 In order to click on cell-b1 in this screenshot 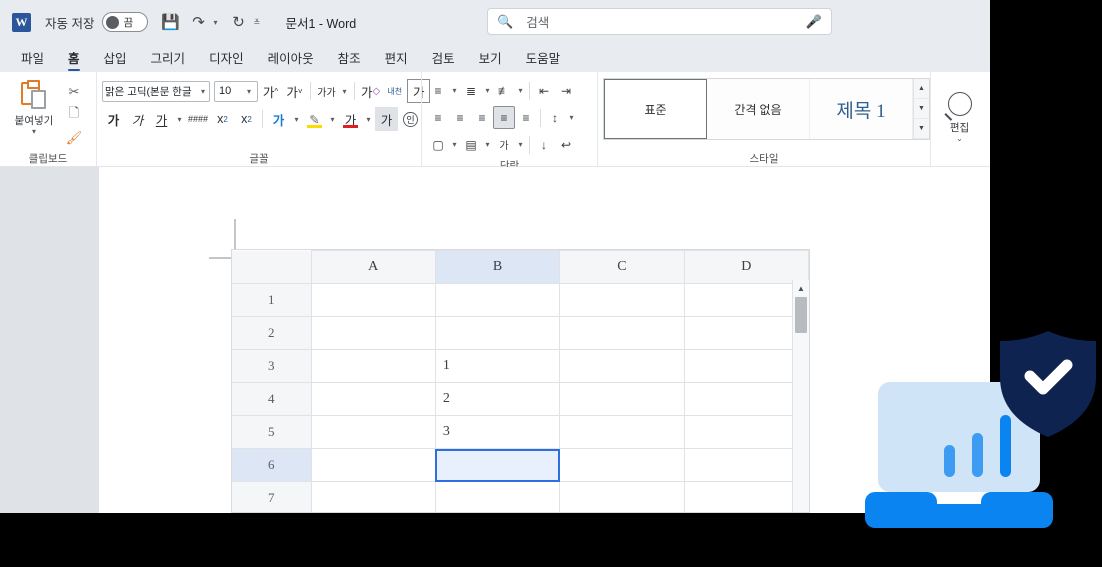, I will do `click(497, 300)`.